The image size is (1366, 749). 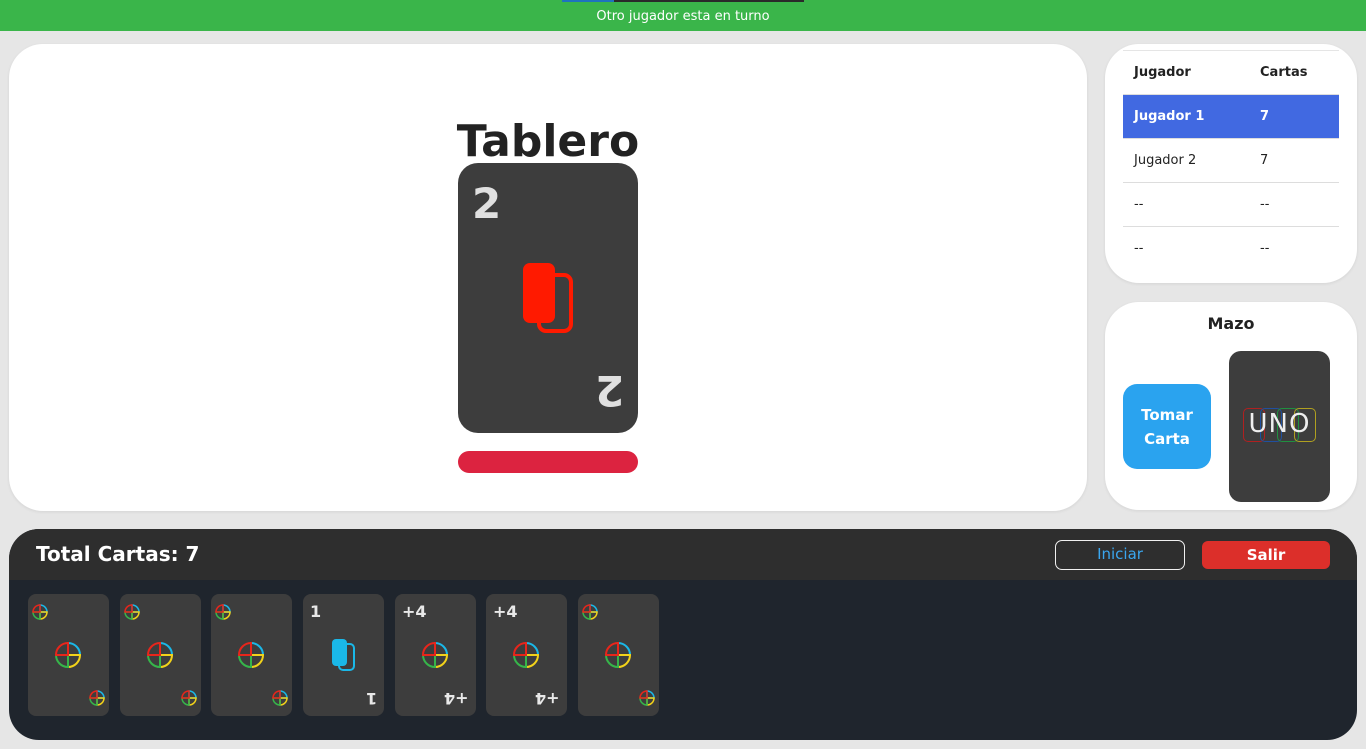 What do you see at coordinates (1186, 72) in the screenshot?
I see `header-player: Jugador` at bounding box center [1186, 72].